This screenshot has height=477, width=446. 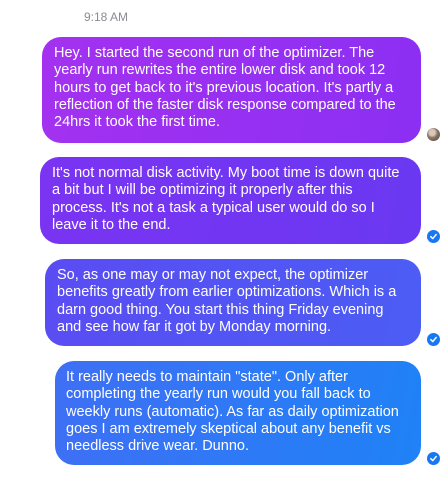 I want to click on seen-avatar-icon, so click(x=433, y=134).